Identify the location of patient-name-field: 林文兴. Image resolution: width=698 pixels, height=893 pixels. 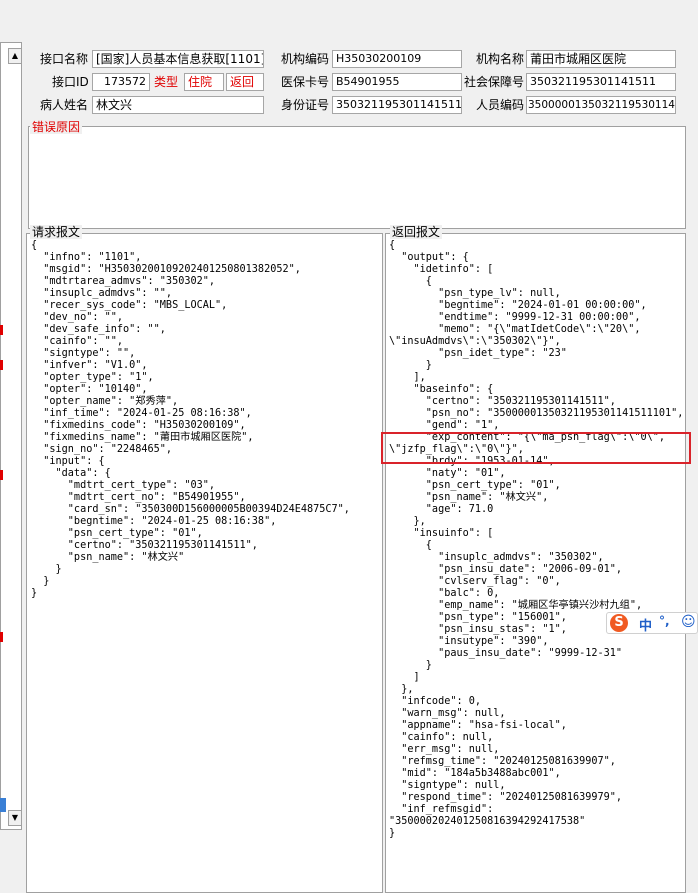
(178, 105).